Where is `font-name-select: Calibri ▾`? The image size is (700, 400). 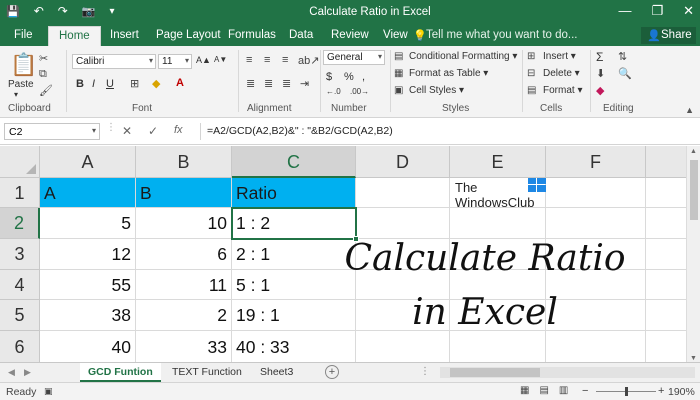
font-name-select: Calibri ▾ is located at coordinates (114, 61).